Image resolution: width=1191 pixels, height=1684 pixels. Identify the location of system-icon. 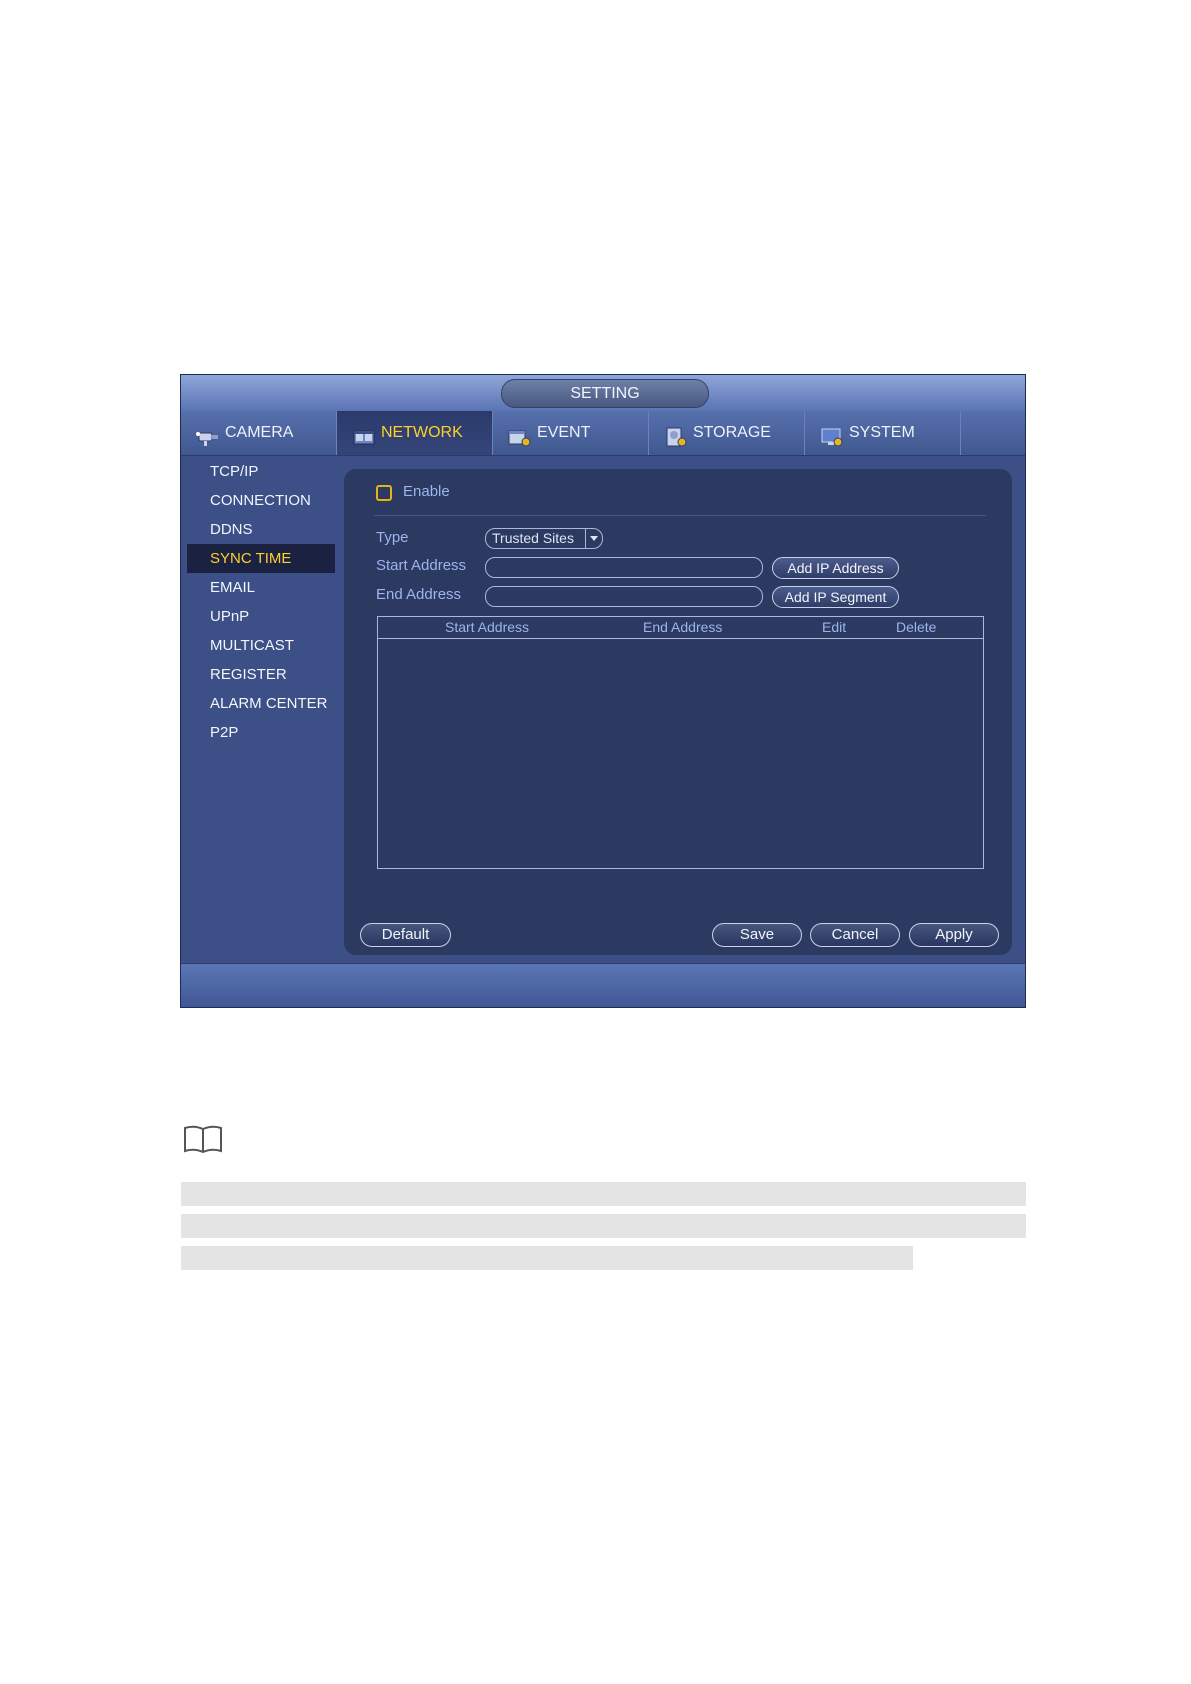
(832, 434).